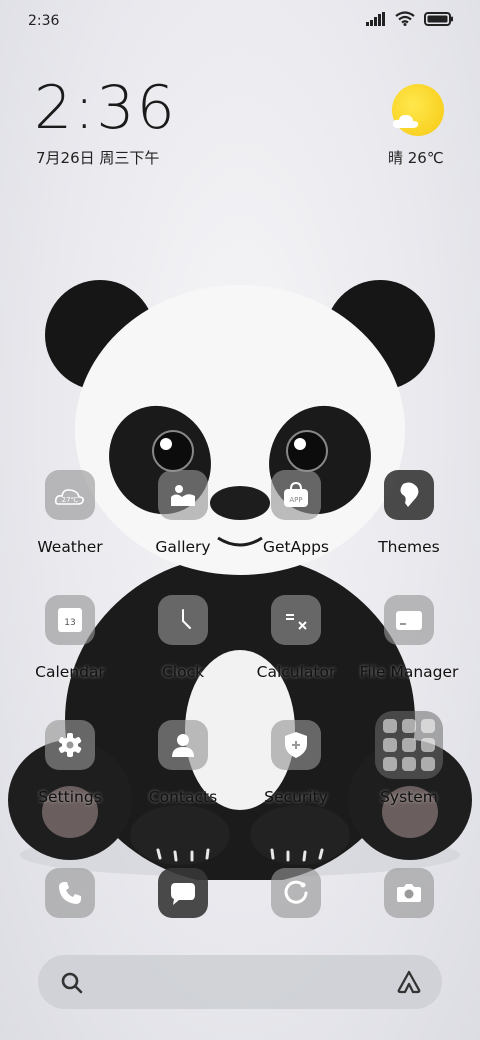  What do you see at coordinates (183, 620) in the screenshot?
I see `clock-icon` at bounding box center [183, 620].